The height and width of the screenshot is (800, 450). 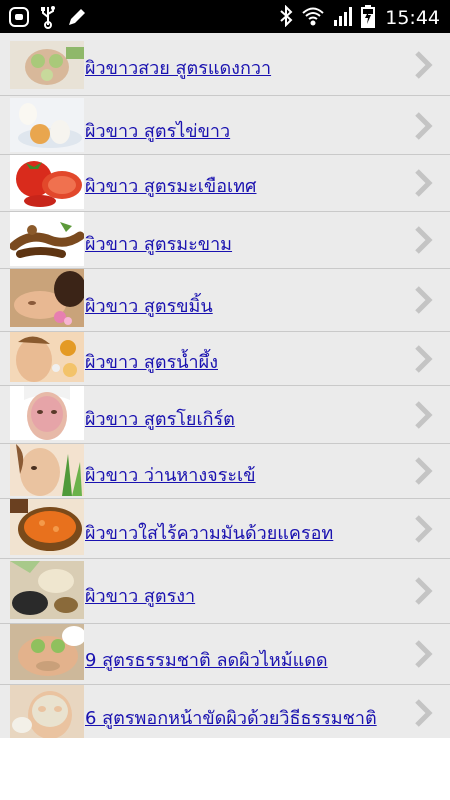 What do you see at coordinates (225, 591) in the screenshot?
I see `list-item: ผิวขาว สูตรงา` at bounding box center [225, 591].